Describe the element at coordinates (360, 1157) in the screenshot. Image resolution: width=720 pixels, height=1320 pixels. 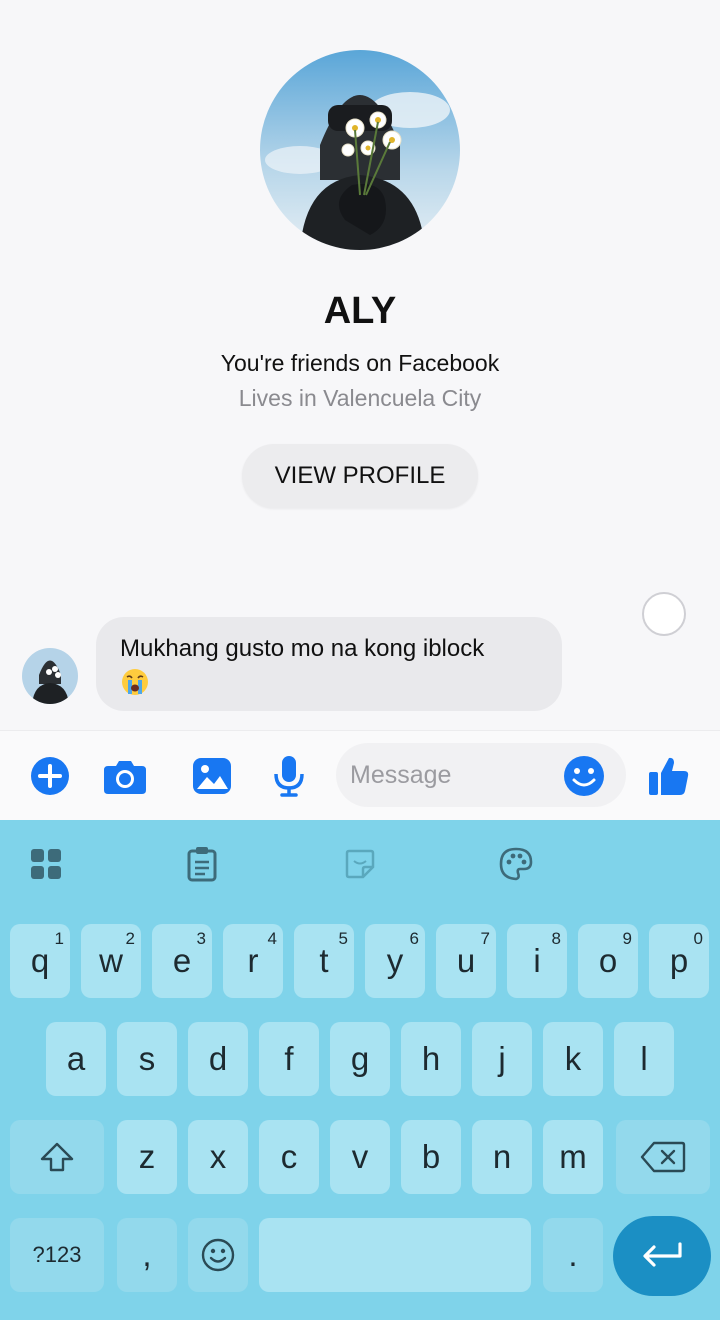
I see `key-v: v` at that location.